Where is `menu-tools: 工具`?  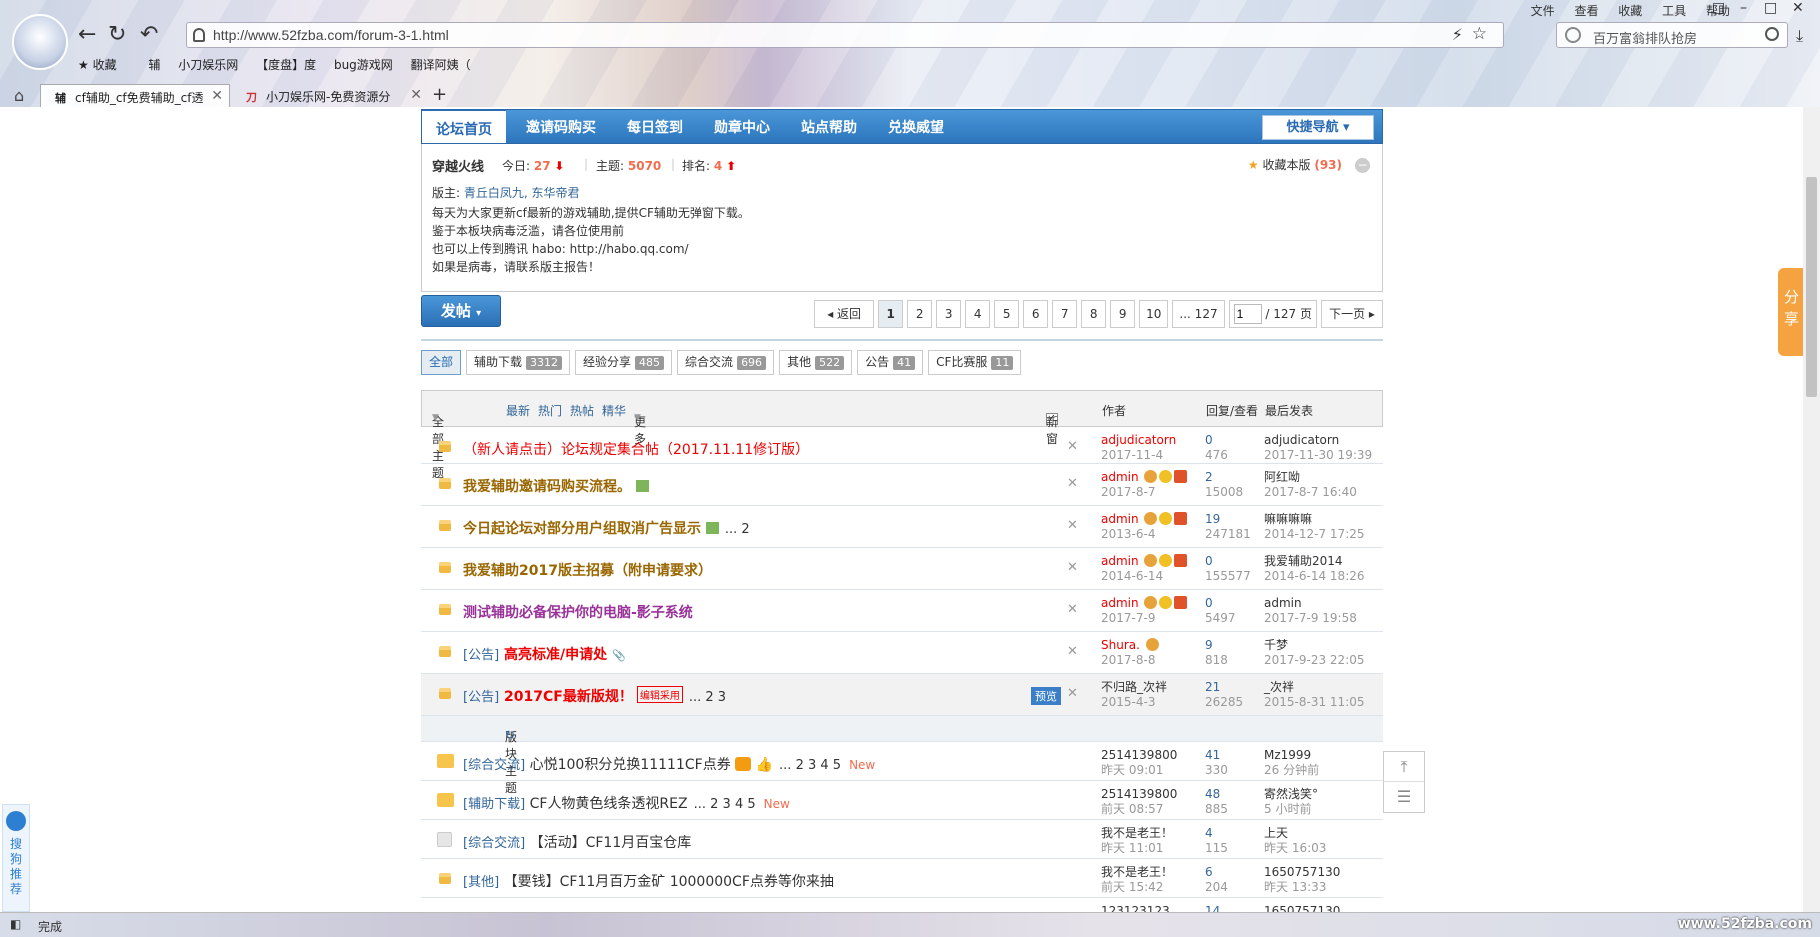 menu-tools: 工具 is located at coordinates (1674, 11).